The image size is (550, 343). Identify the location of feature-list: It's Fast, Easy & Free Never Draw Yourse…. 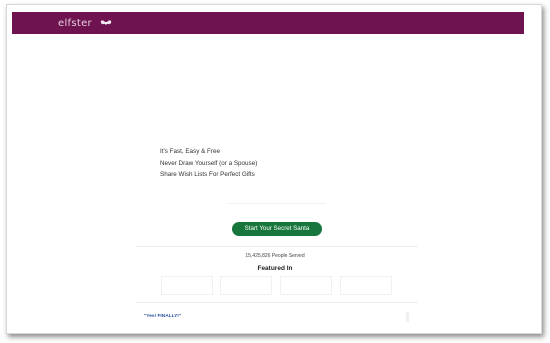
(260, 163).